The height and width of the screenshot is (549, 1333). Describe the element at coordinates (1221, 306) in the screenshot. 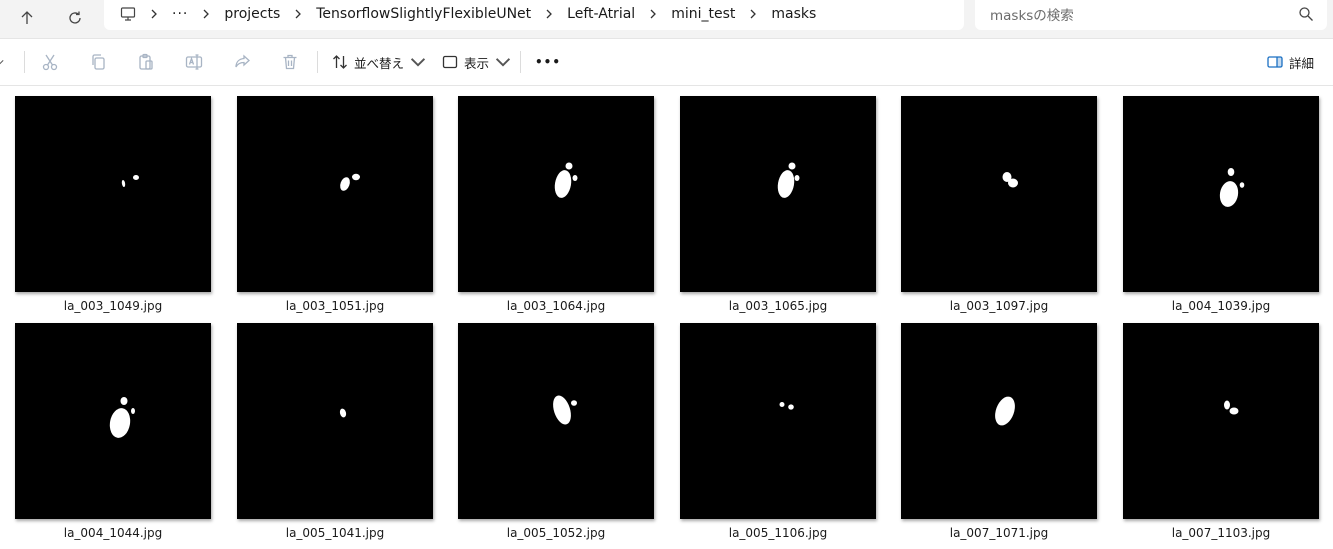

I see `file-name: la_004_1039.jpg` at that location.